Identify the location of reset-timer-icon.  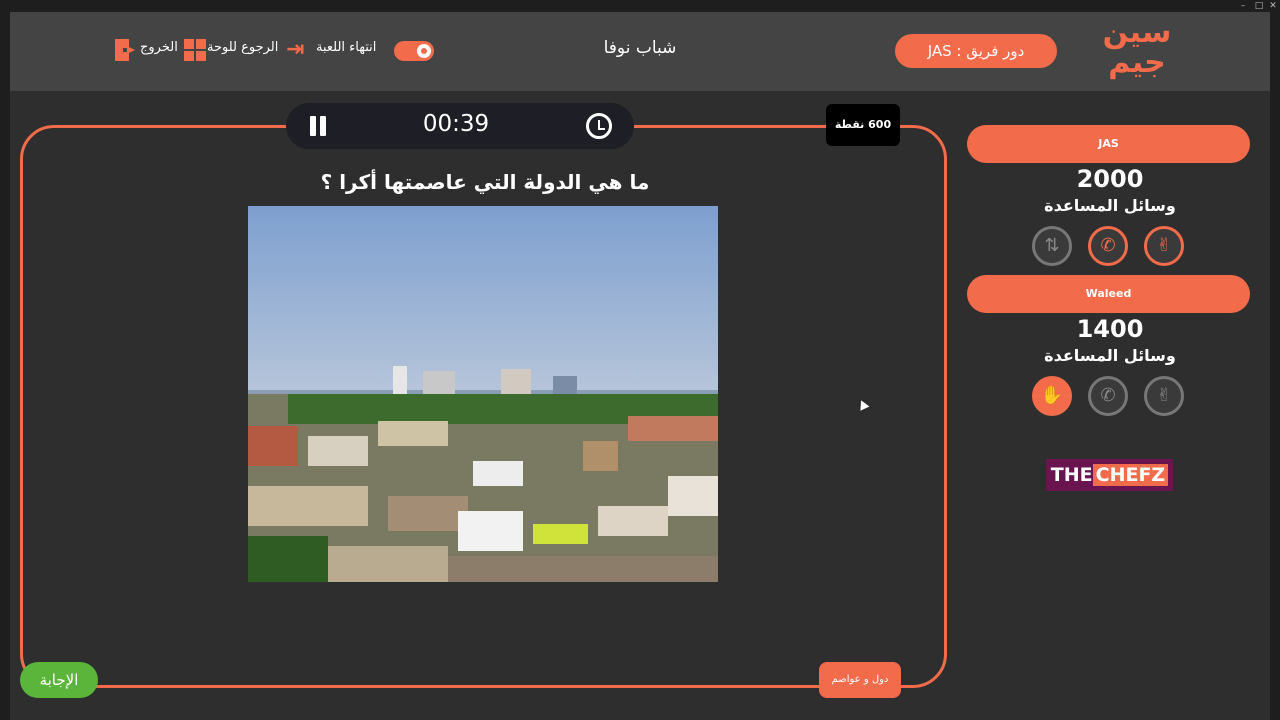
(599, 126).